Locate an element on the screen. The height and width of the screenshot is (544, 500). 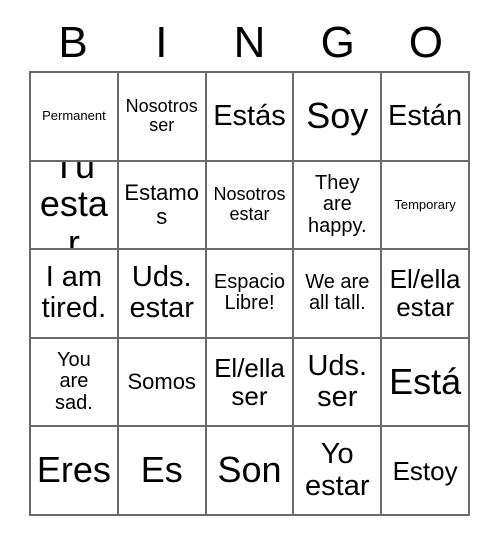
bingo-header-letter-n: N is located at coordinates (249, 42).